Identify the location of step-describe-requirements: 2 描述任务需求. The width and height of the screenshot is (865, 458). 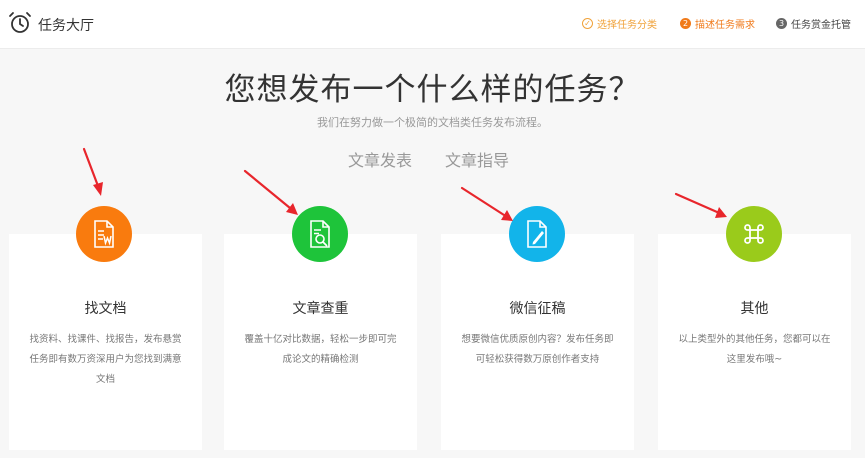
(717, 23).